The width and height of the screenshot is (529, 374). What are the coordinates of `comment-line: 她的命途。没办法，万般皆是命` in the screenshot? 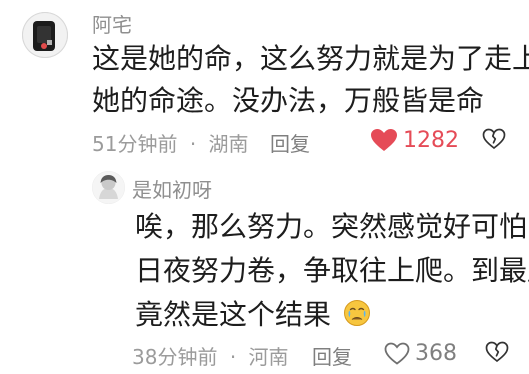 It's located at (288, 100).